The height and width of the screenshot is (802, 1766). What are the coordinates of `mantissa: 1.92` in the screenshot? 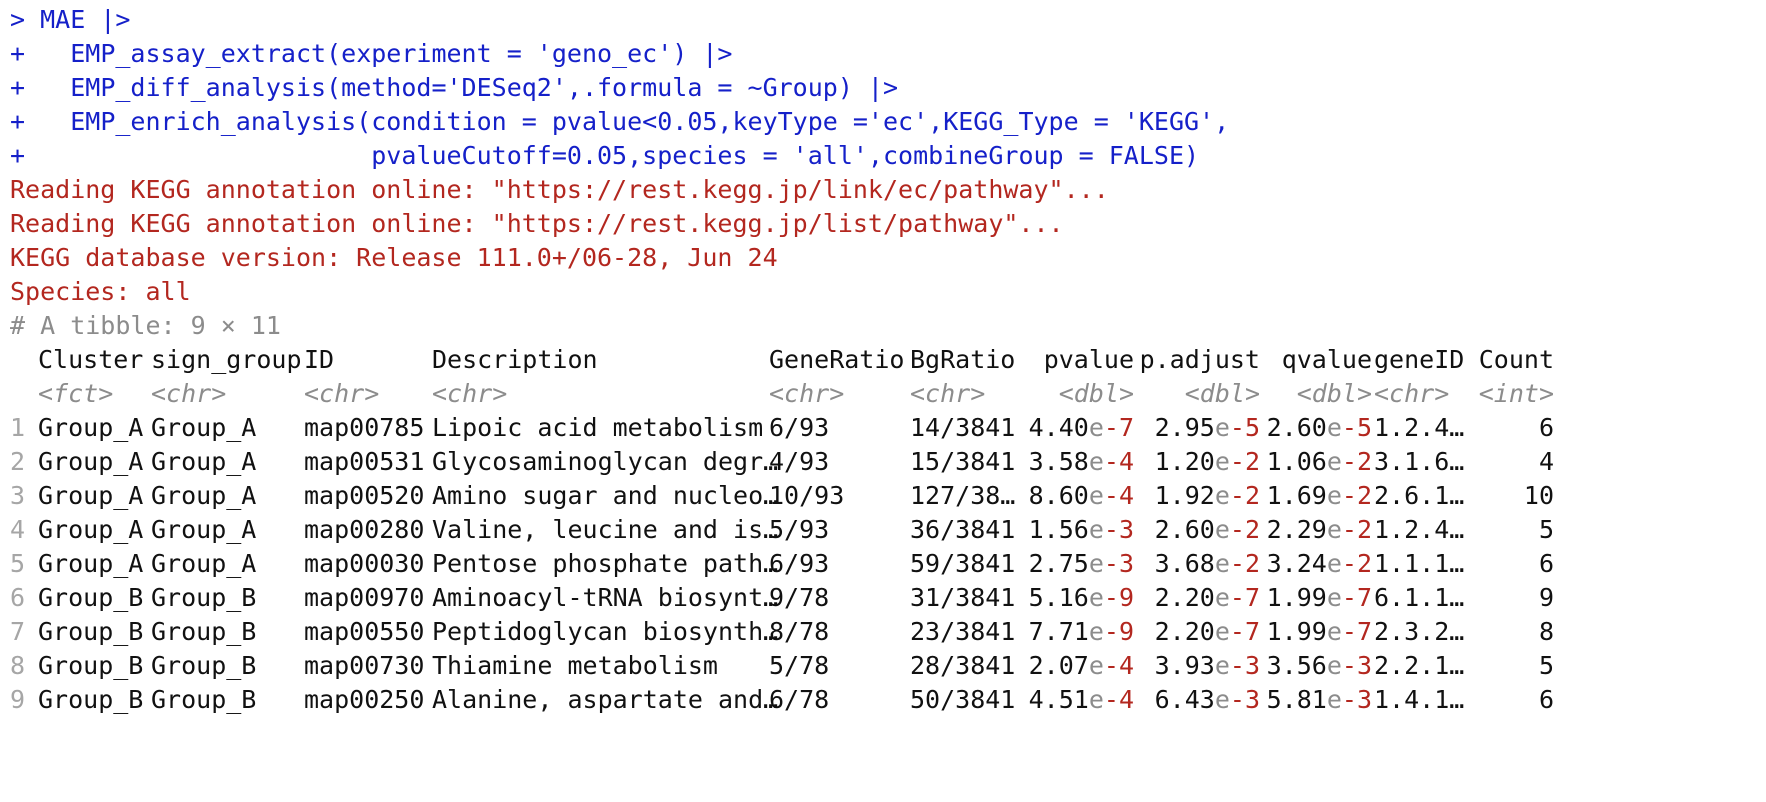 It's located at (1184, 495).